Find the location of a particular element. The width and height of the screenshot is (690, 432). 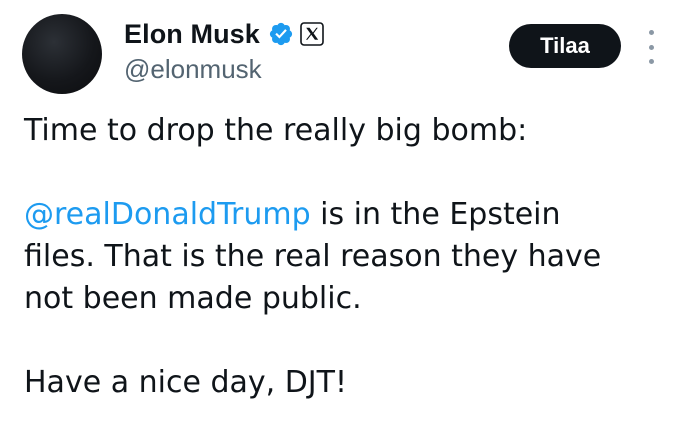

tweet-line: Have a nice day, DJT! is located at coordinates (185, 382).